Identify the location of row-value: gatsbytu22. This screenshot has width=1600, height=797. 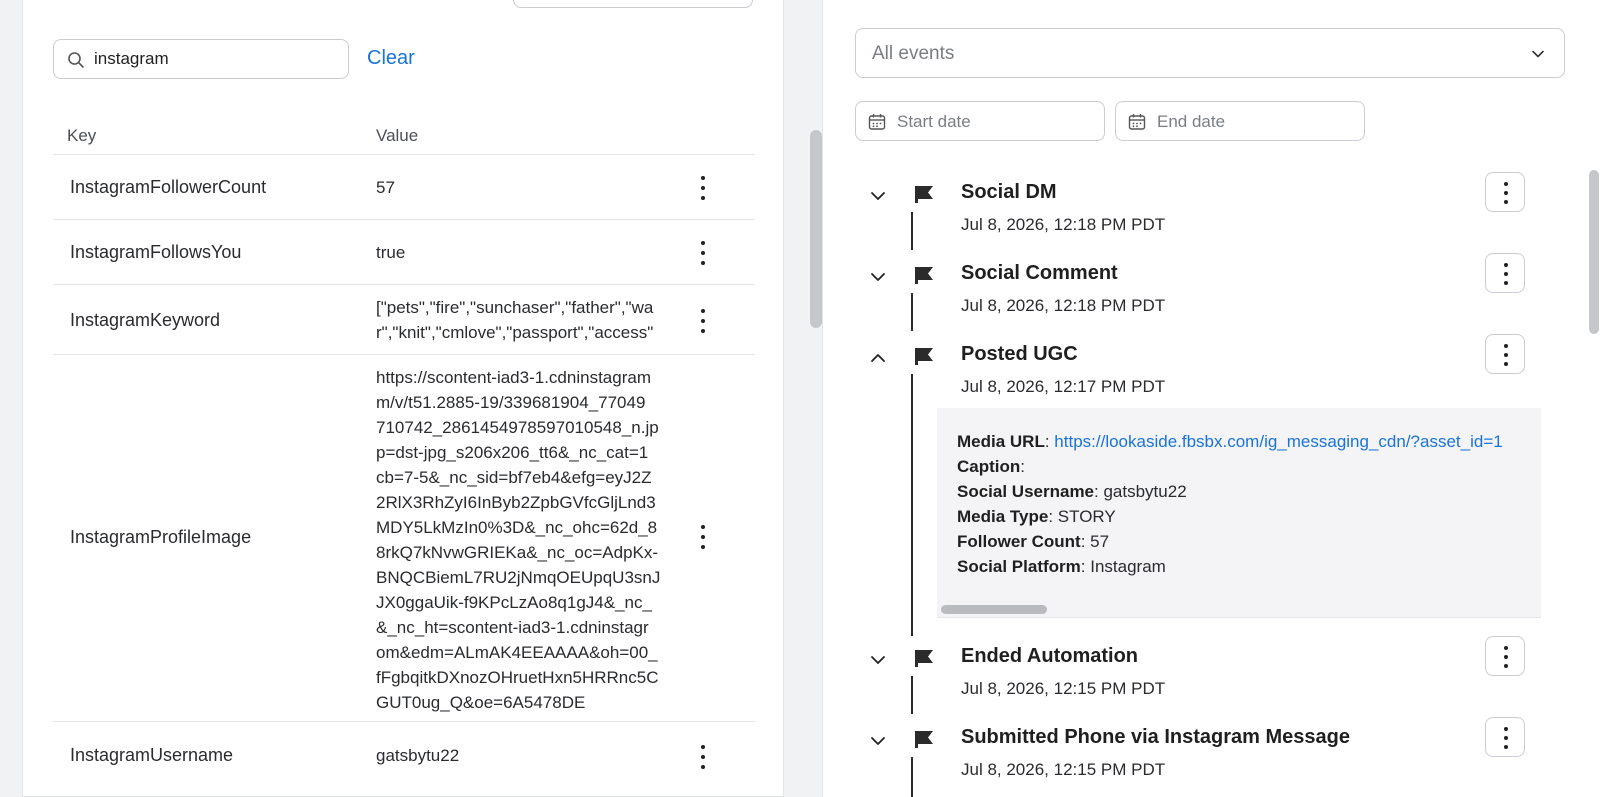
(526, 755).